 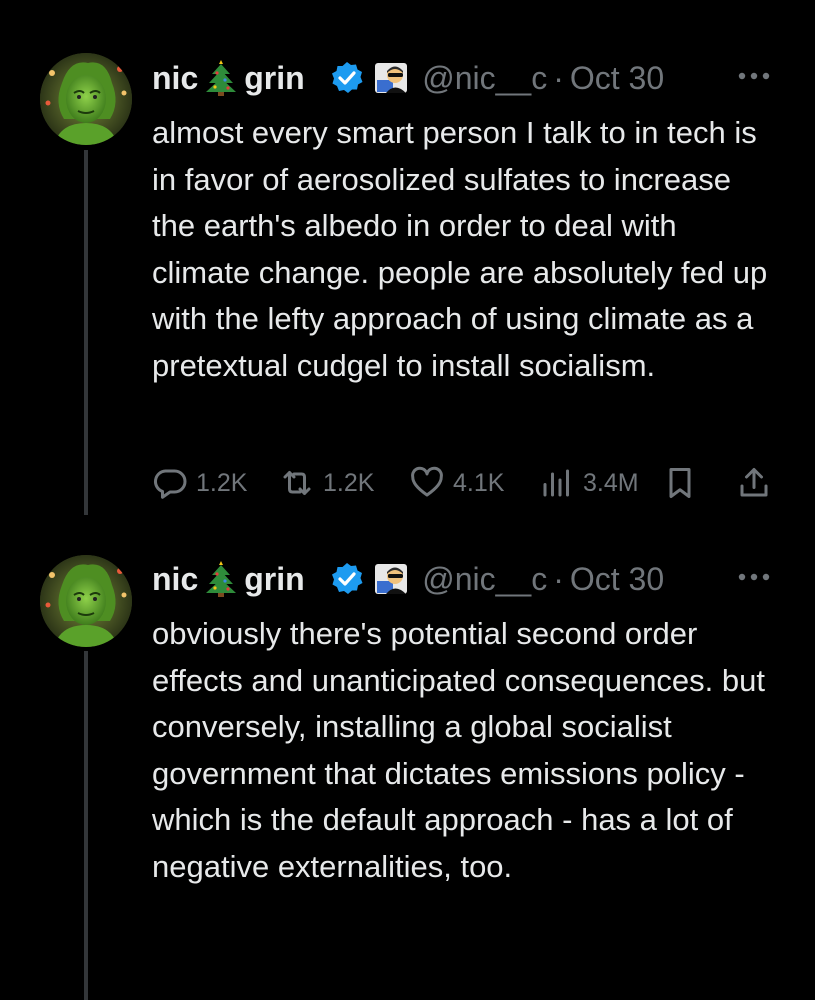 What do you see at coordinates (297, 483) in the screenshot?
I see `repost-icon` at bounding box center [297, 483].